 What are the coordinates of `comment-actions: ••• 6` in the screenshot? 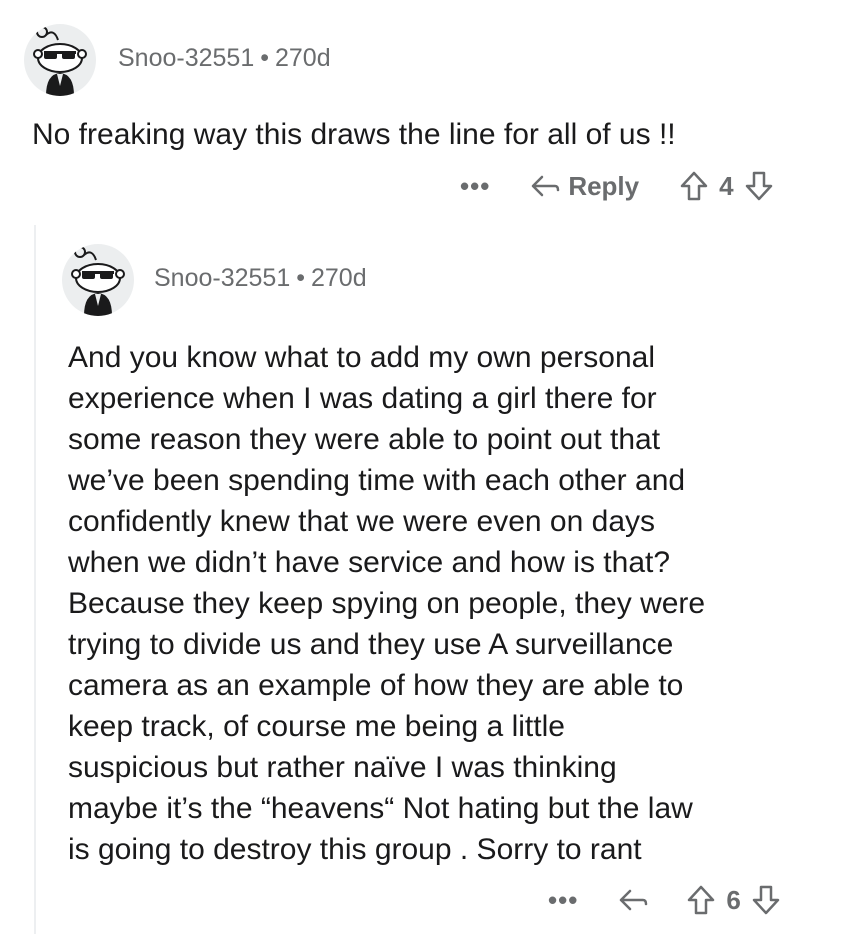 It's located at (664, 900).